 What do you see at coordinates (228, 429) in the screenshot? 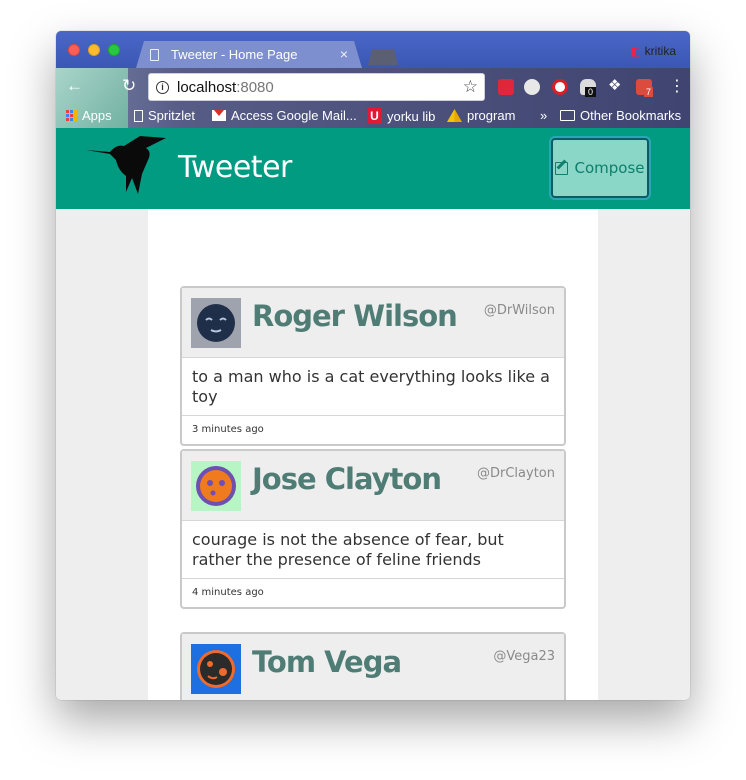
I see `tweet-timestamp: 3 minutes ago` at bounding box center [228, 429].